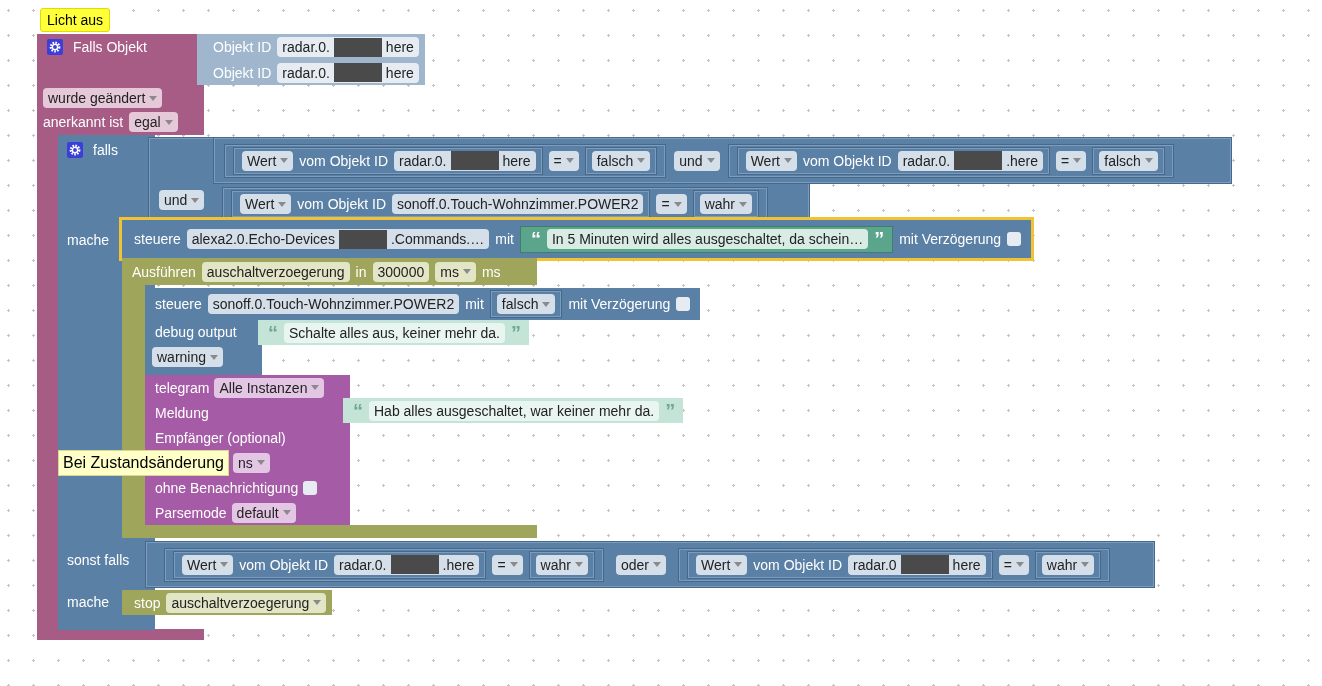 This screenshot has width=1322, height=686. What do you see at coordinates (361, 271) in the screenshot?
I see `block-label: in` at bounding box center [361, 271].